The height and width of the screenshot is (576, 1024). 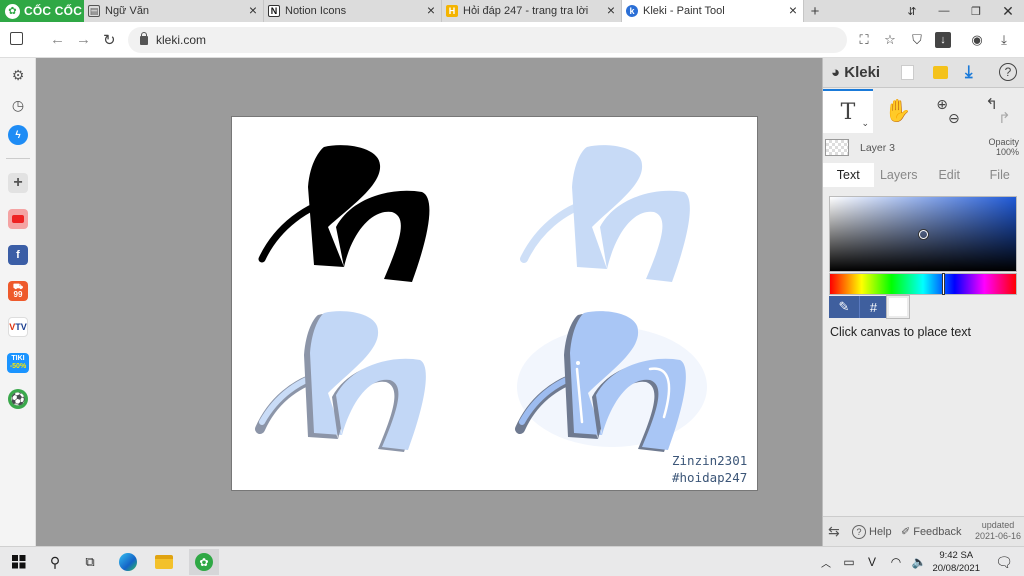 What do you see at coordinates (18, 399) in the screenshot?
I see `soccer-icon: ⚽` at bounding box center [18, 399].